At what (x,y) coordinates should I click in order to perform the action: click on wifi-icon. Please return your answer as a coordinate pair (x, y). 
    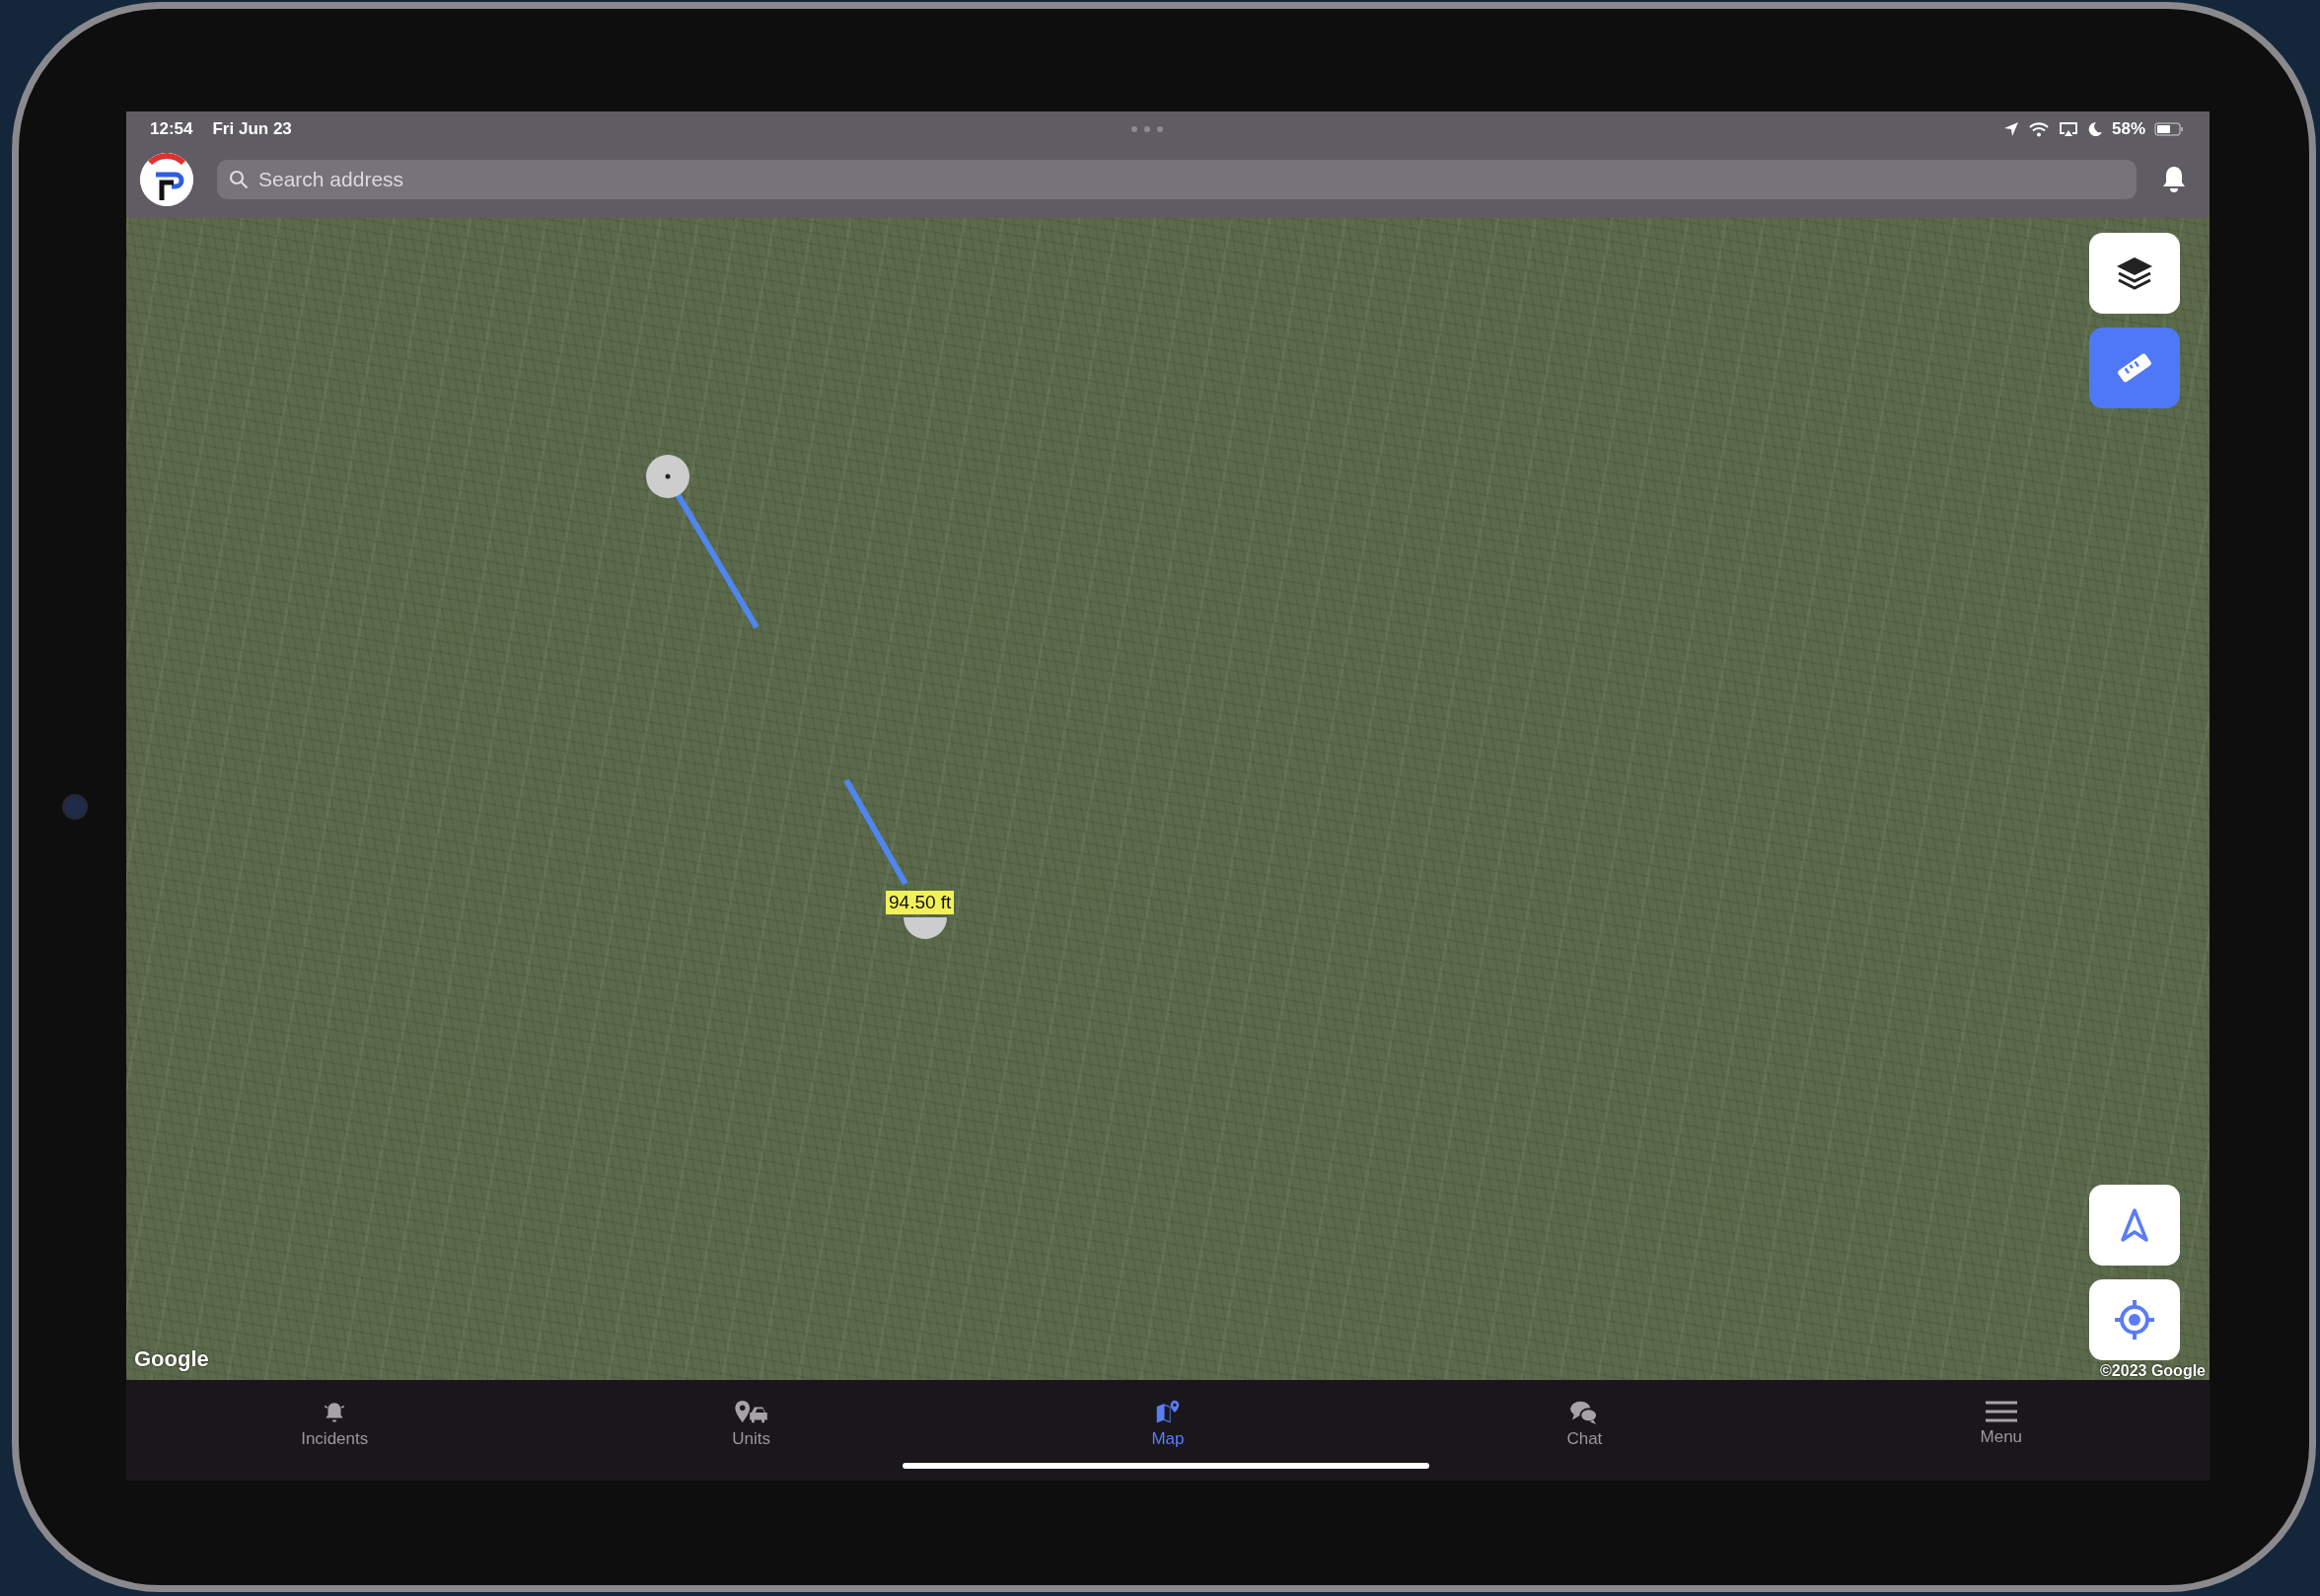
    Looking at the image, I should click on (2039, 129).